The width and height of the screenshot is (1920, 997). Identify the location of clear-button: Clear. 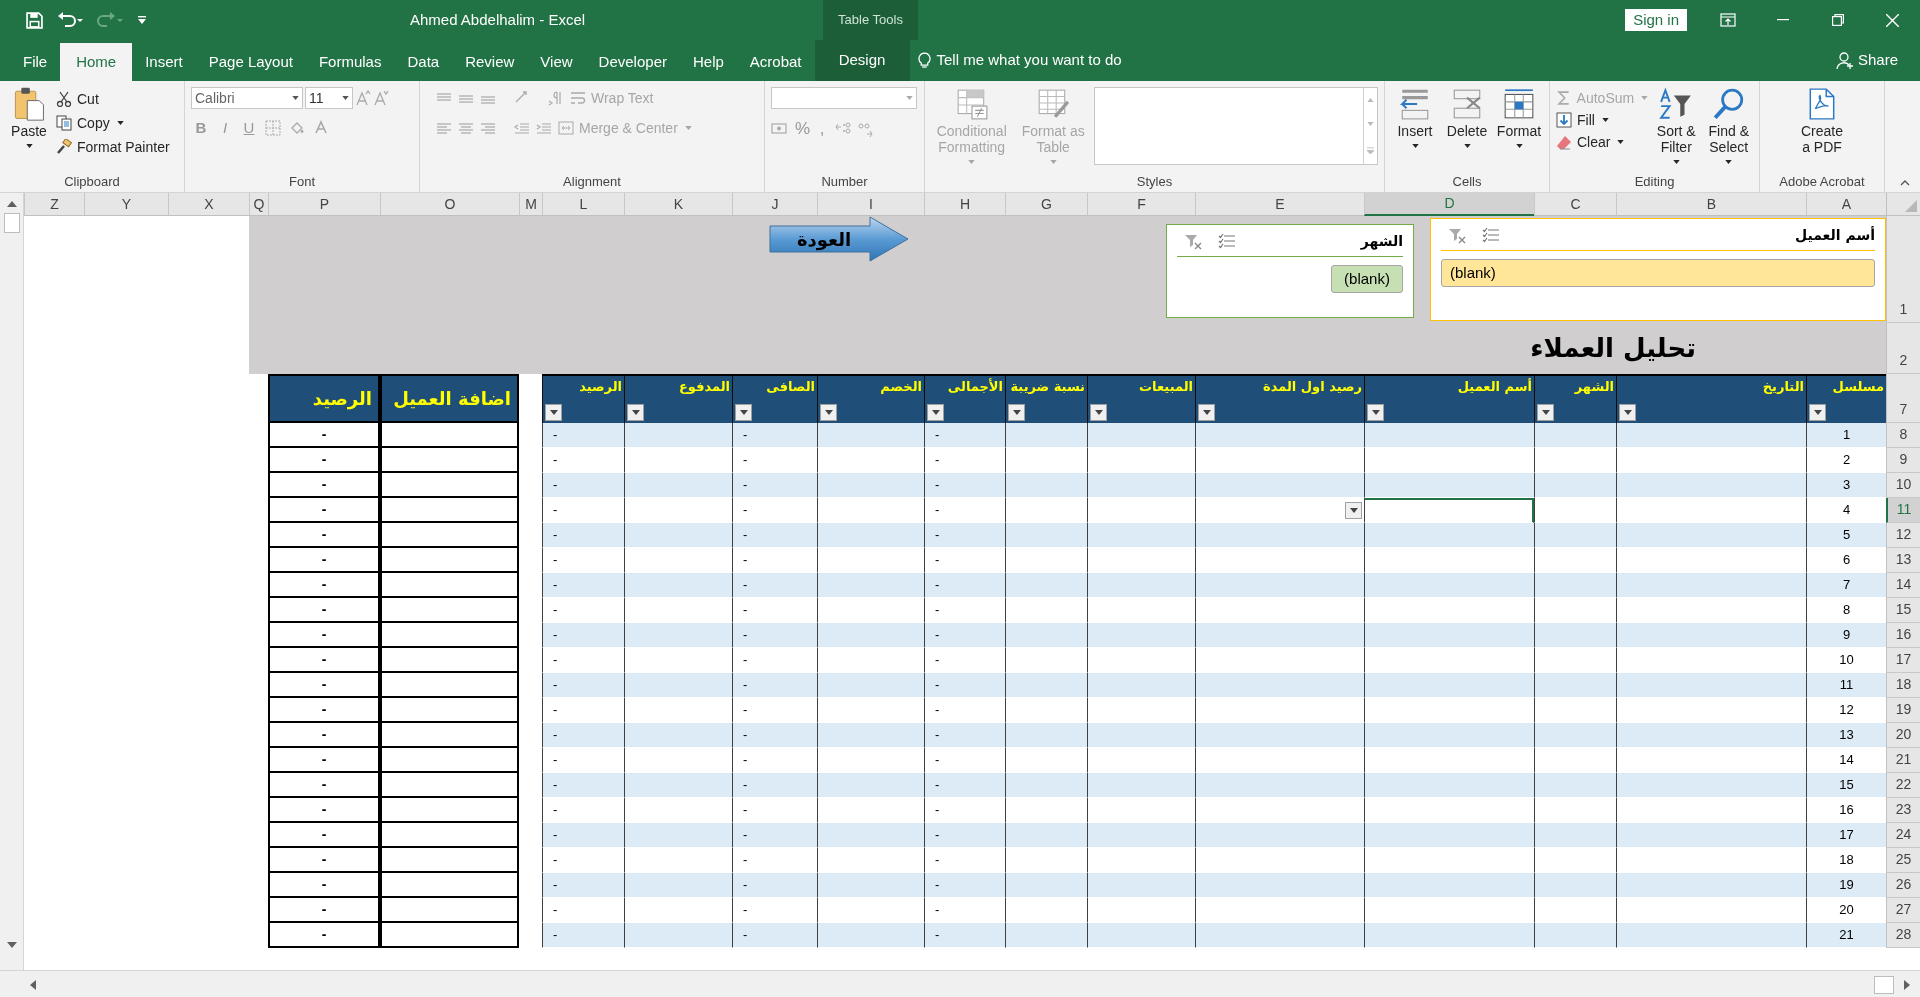
(1602, 142).